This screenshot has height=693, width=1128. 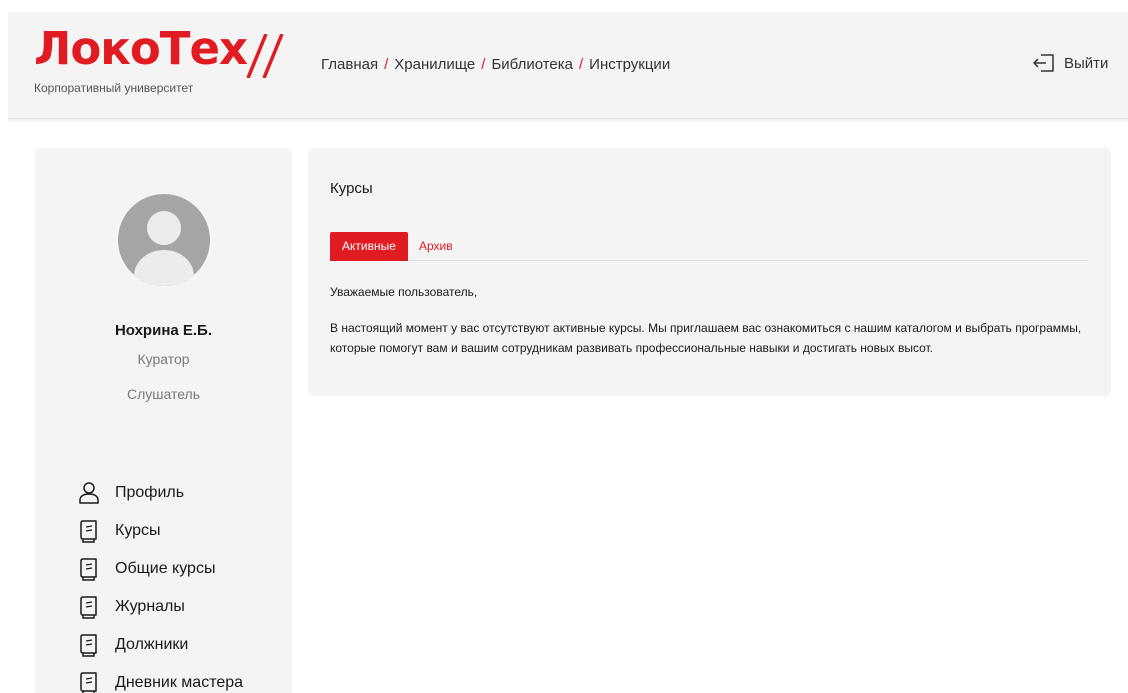 I want to click on sidebar-item-label: Общие курсы, so click(x=165, y=568).